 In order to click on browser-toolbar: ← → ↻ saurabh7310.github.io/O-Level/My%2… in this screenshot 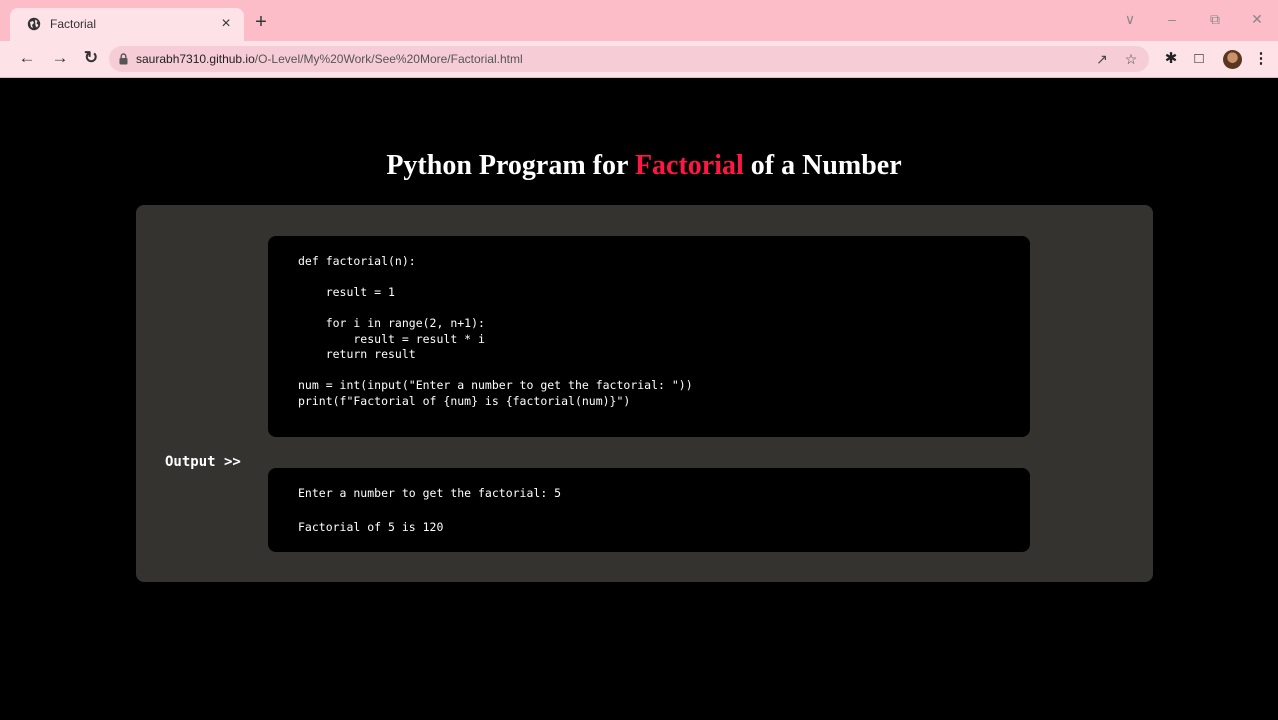, I will do `click(639, 59)`.